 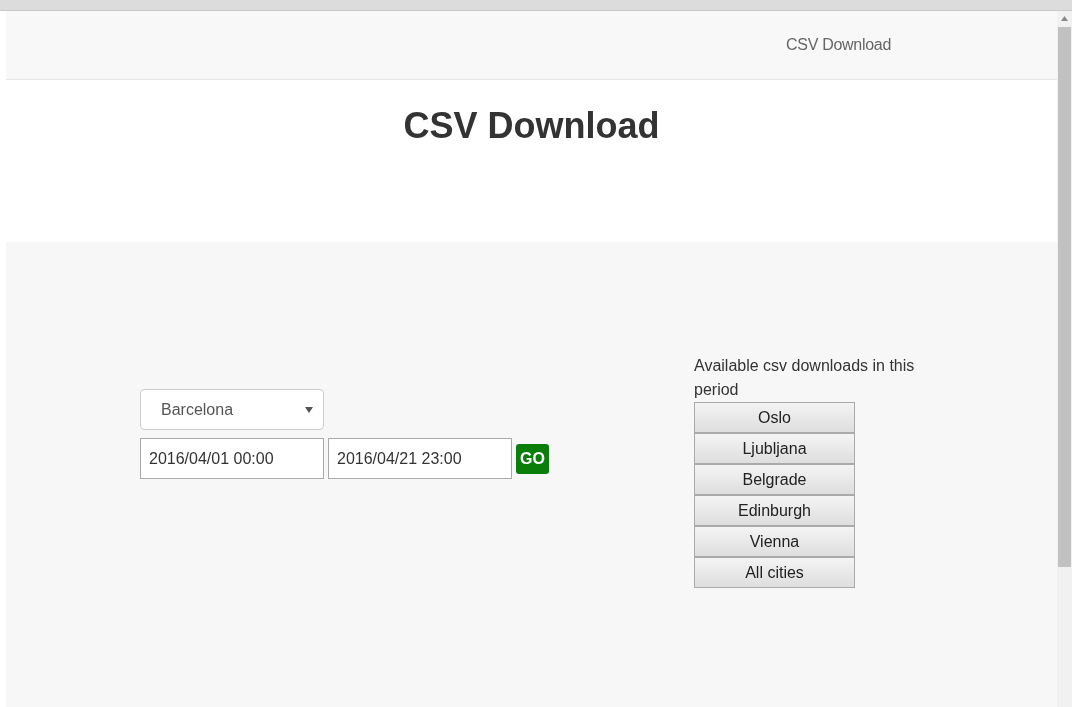 I want to click on scrollbar, so click(x=1064, y=359).